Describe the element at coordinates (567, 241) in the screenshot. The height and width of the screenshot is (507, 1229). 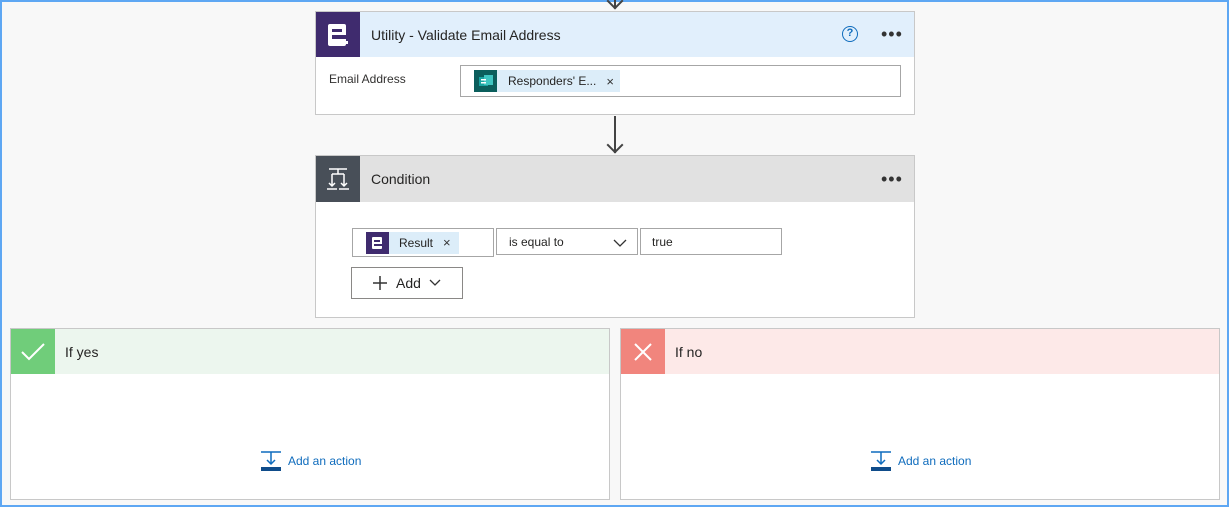
I see `operator-dropdown: is equal to` at that location.